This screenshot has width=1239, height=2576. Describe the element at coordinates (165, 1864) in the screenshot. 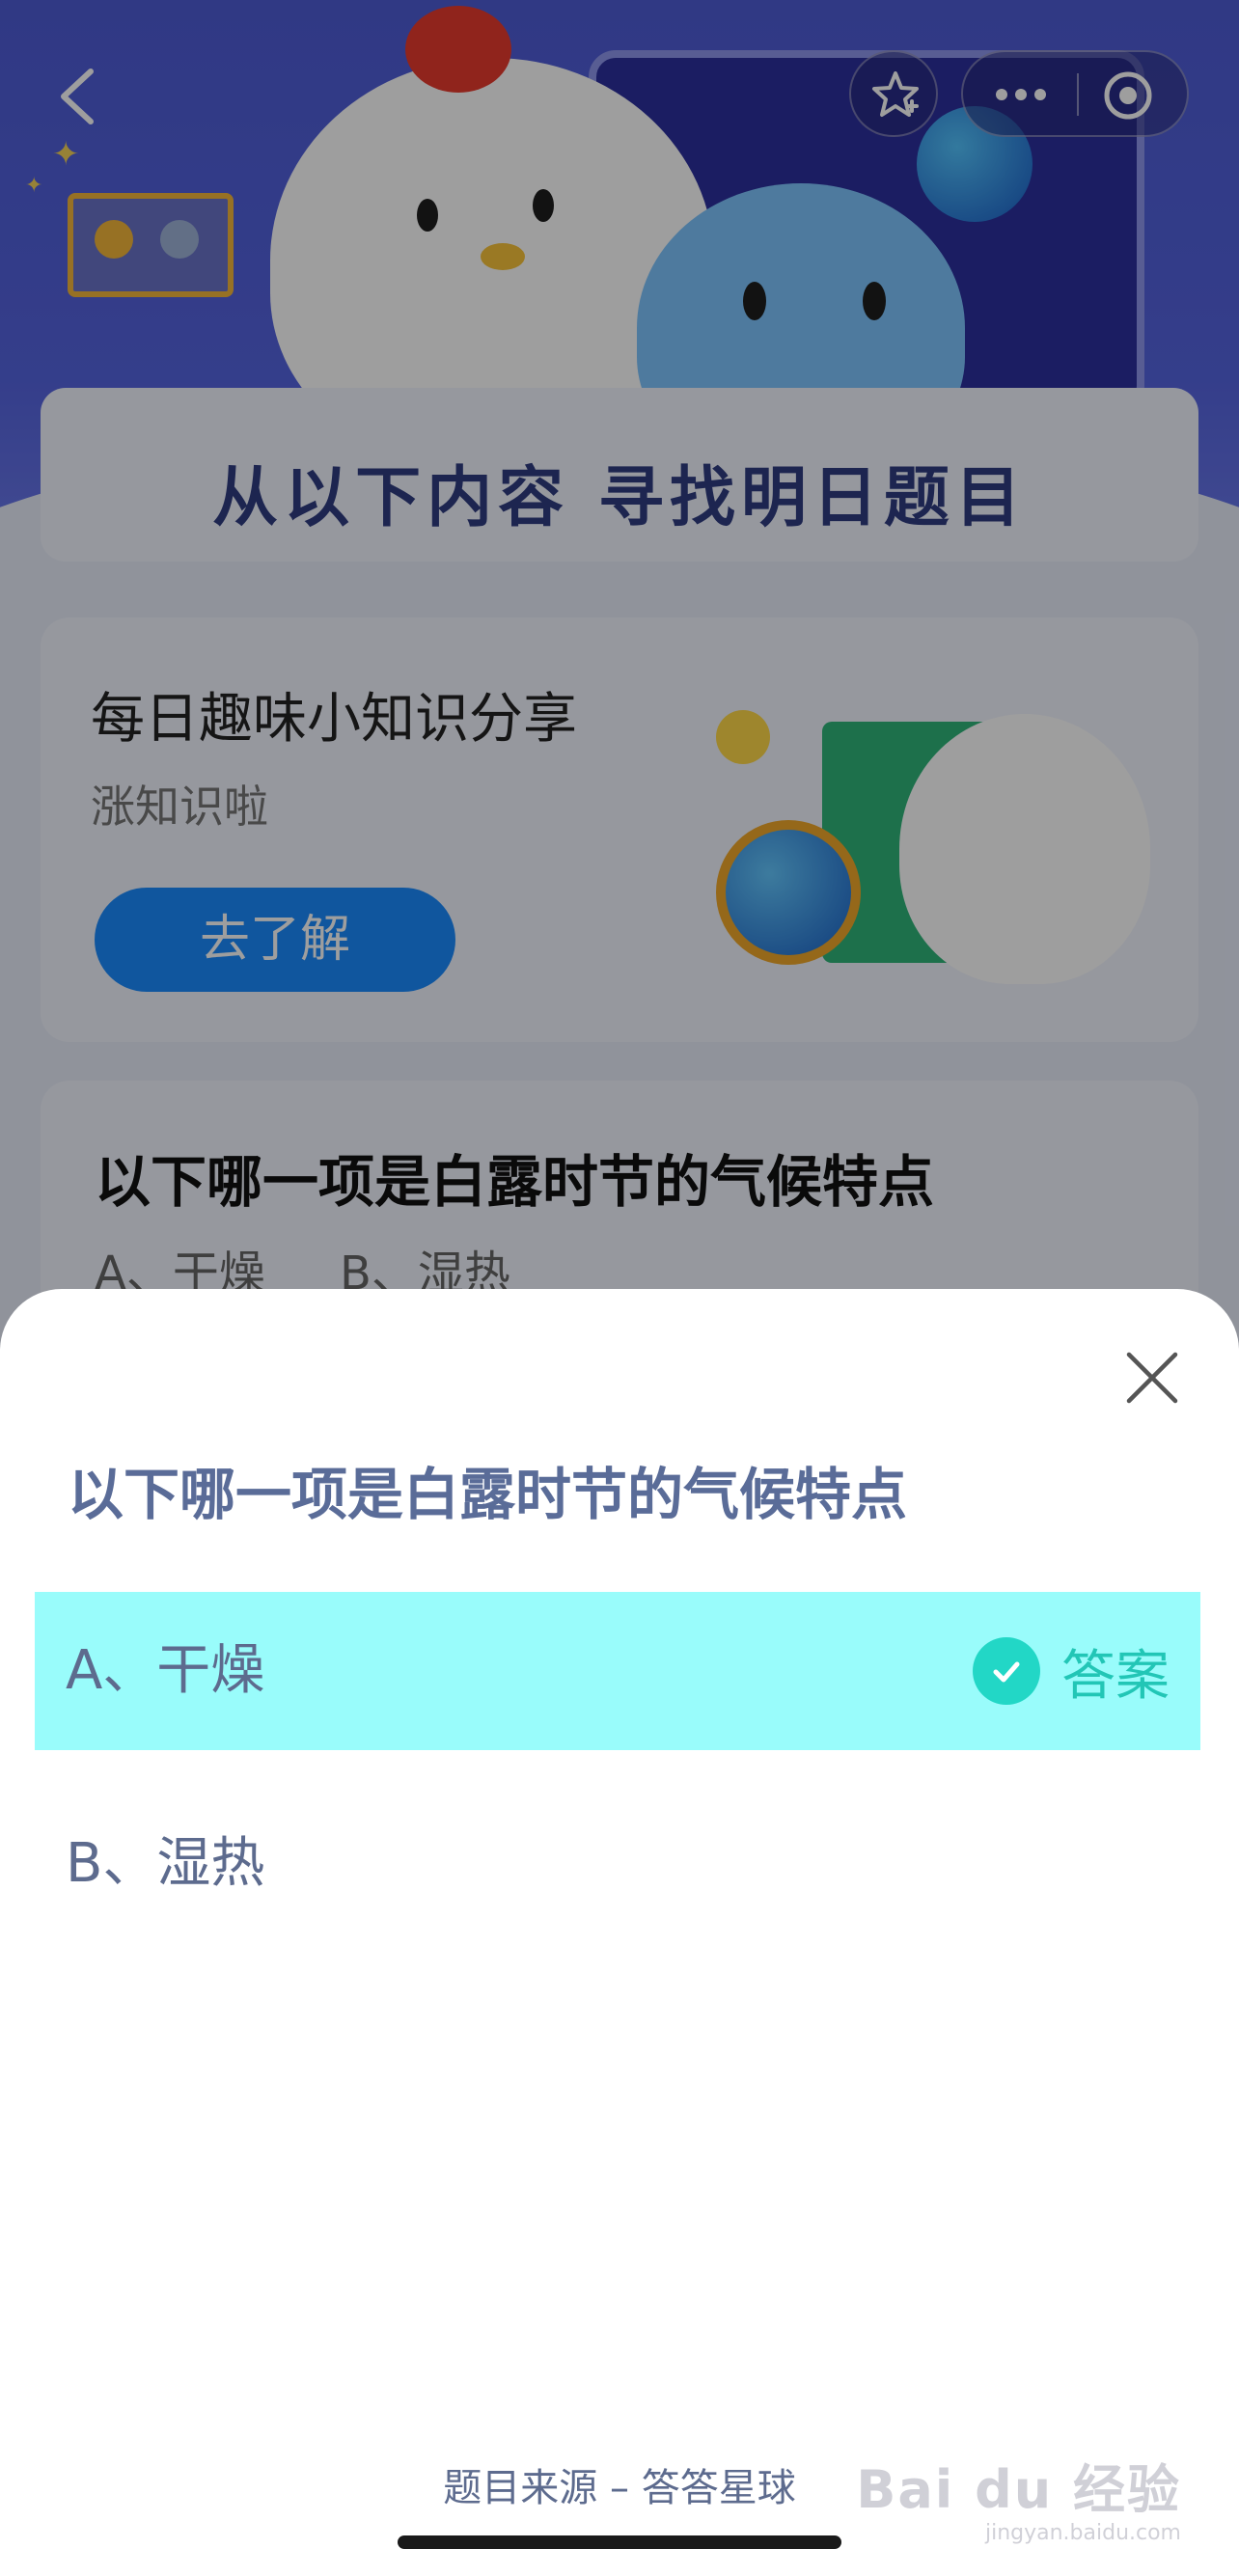

I see `option-label: B、湿热` at that location.